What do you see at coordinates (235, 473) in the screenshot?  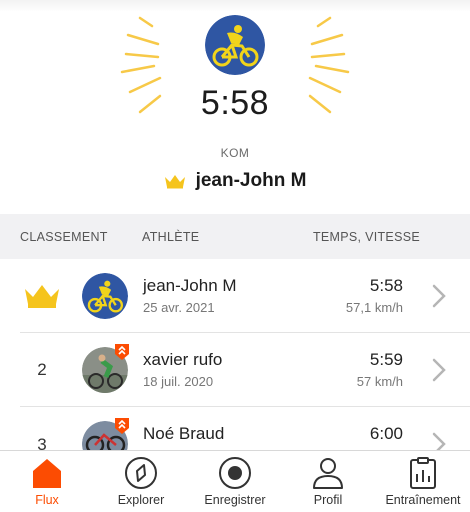 I see `record-icon` at bounding box center [235, 473].